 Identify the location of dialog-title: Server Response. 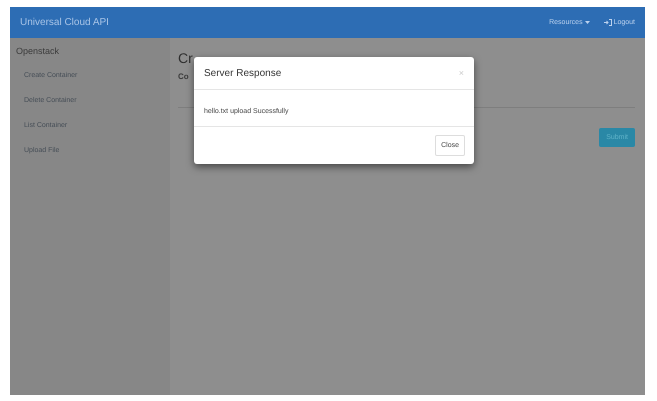
(243, 73).